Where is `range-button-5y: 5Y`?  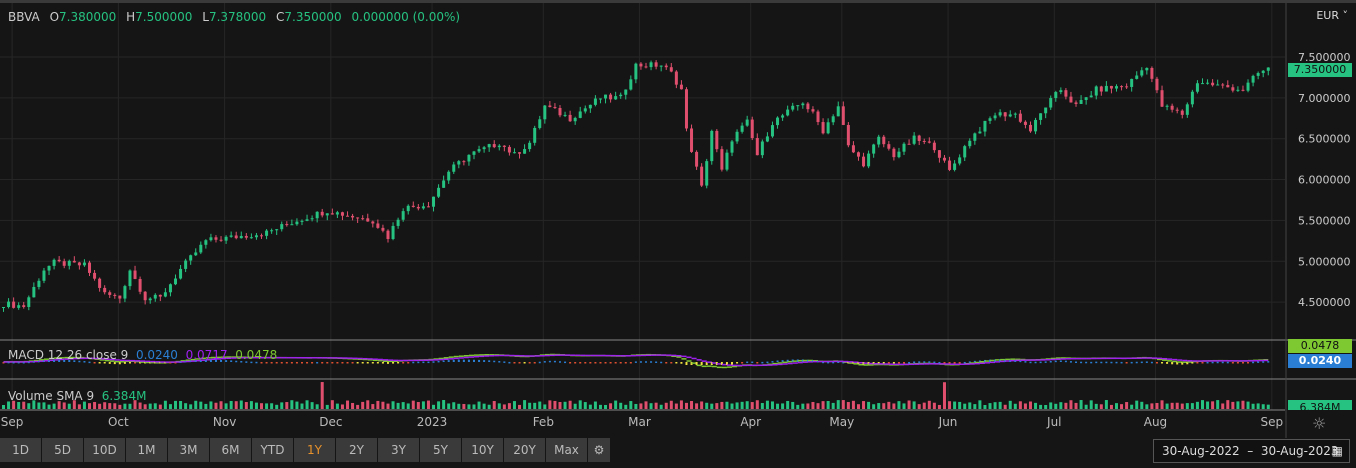
range-button-5y: 5Y is located at coordinates (440, 450).